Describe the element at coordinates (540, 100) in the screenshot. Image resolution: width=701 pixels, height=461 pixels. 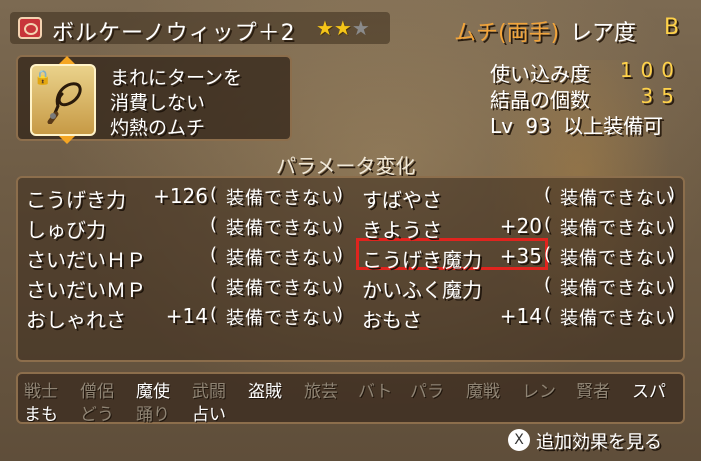
I see `crystals-label: 結晶の個数` at that location.